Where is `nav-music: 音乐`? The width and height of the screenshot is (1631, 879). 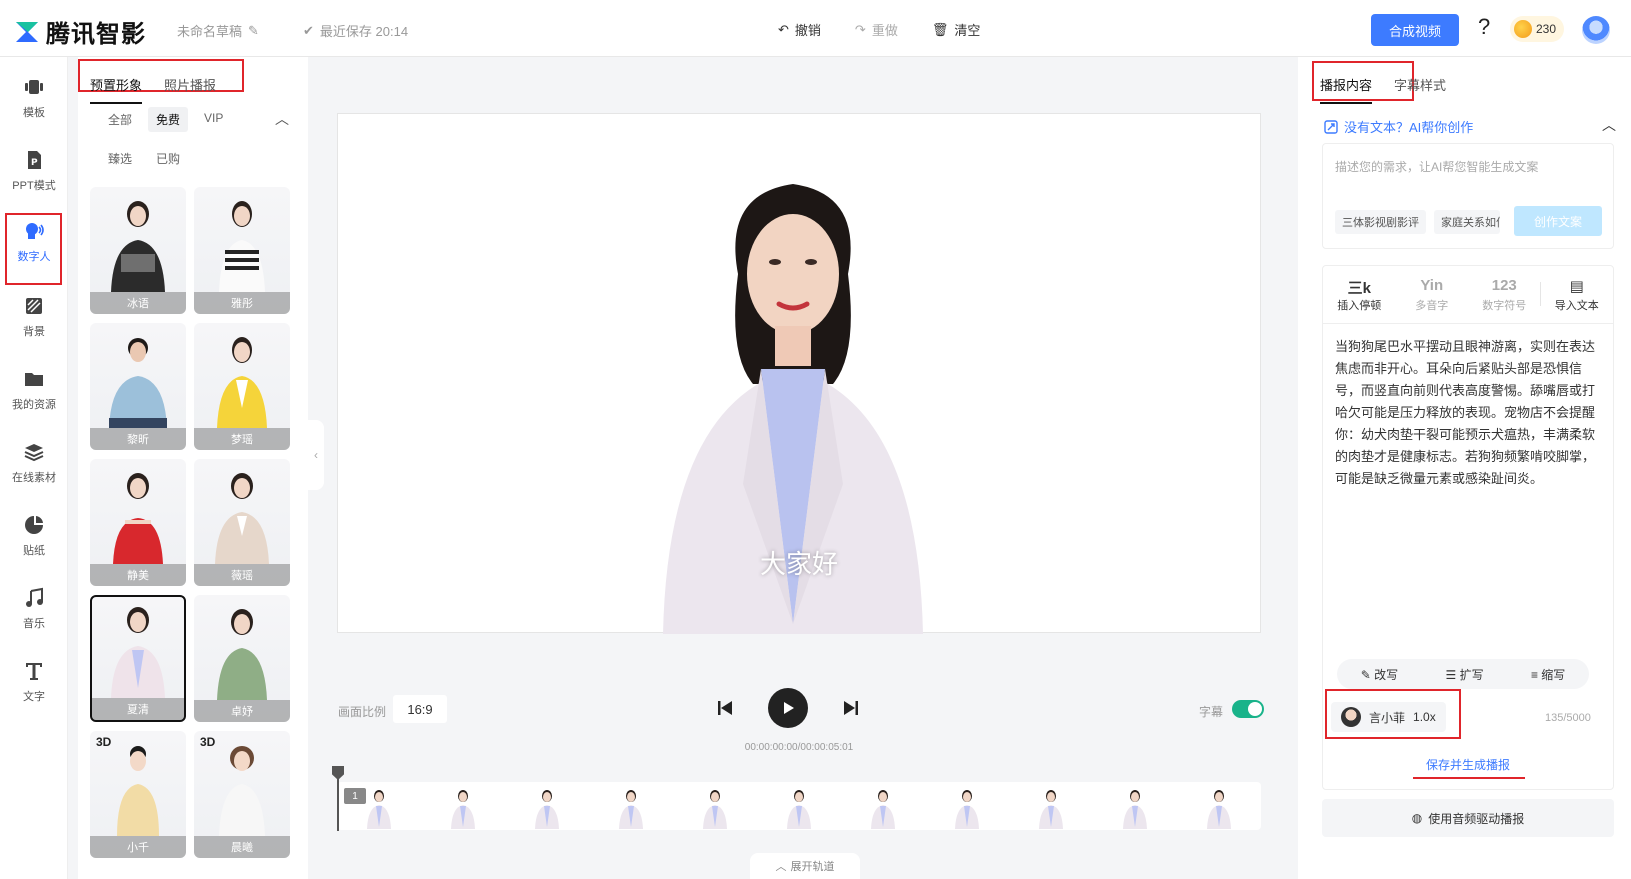
nav-music: 音乐 is located at coordinates (34, 609).